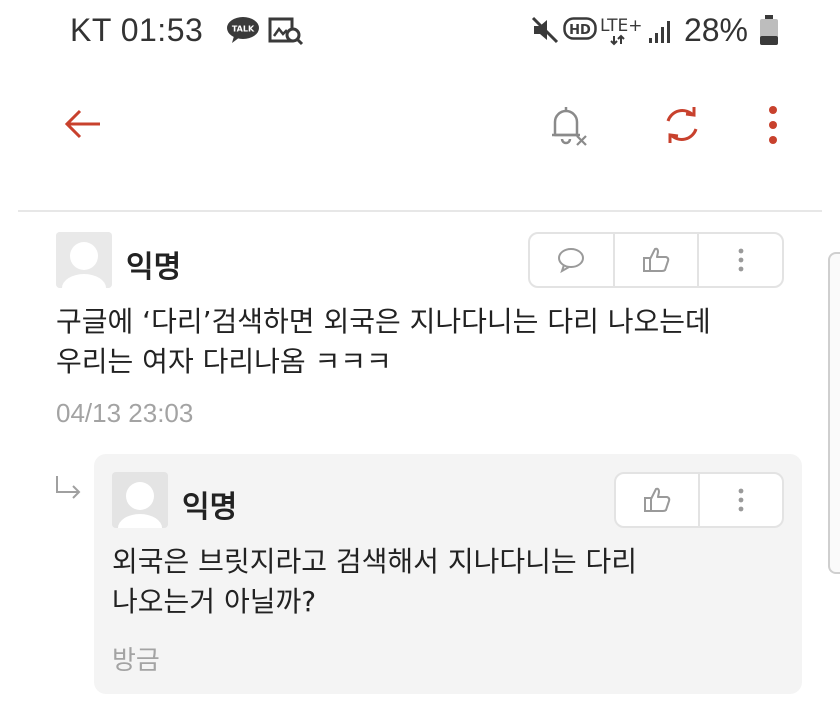  Describe the element at coordinates (545, 32) in the screenshot. I see `mute-icon` at that location.